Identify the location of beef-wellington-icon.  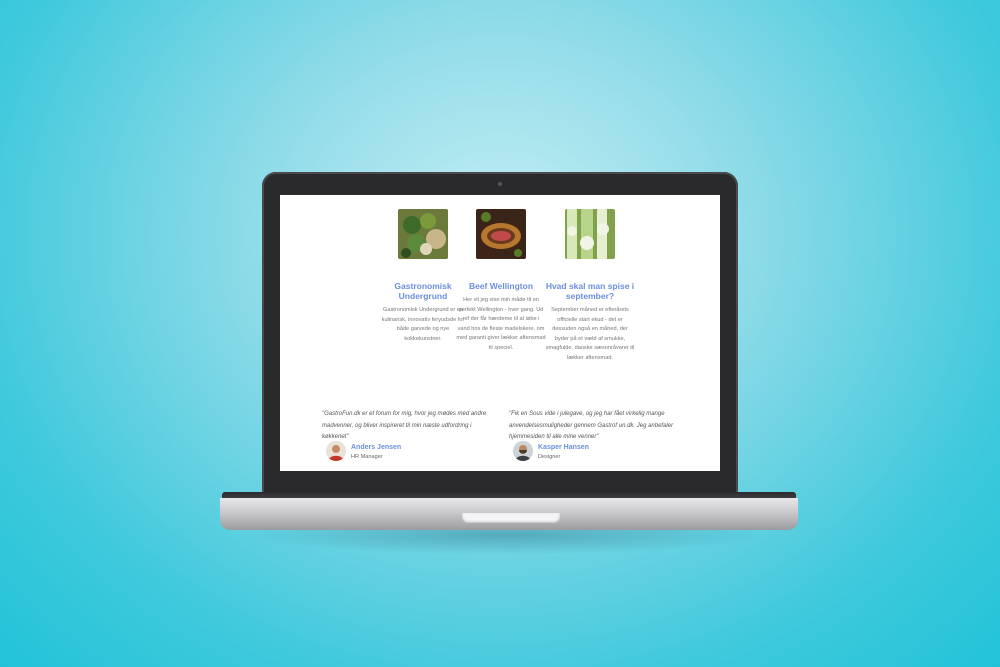
(501, 234).